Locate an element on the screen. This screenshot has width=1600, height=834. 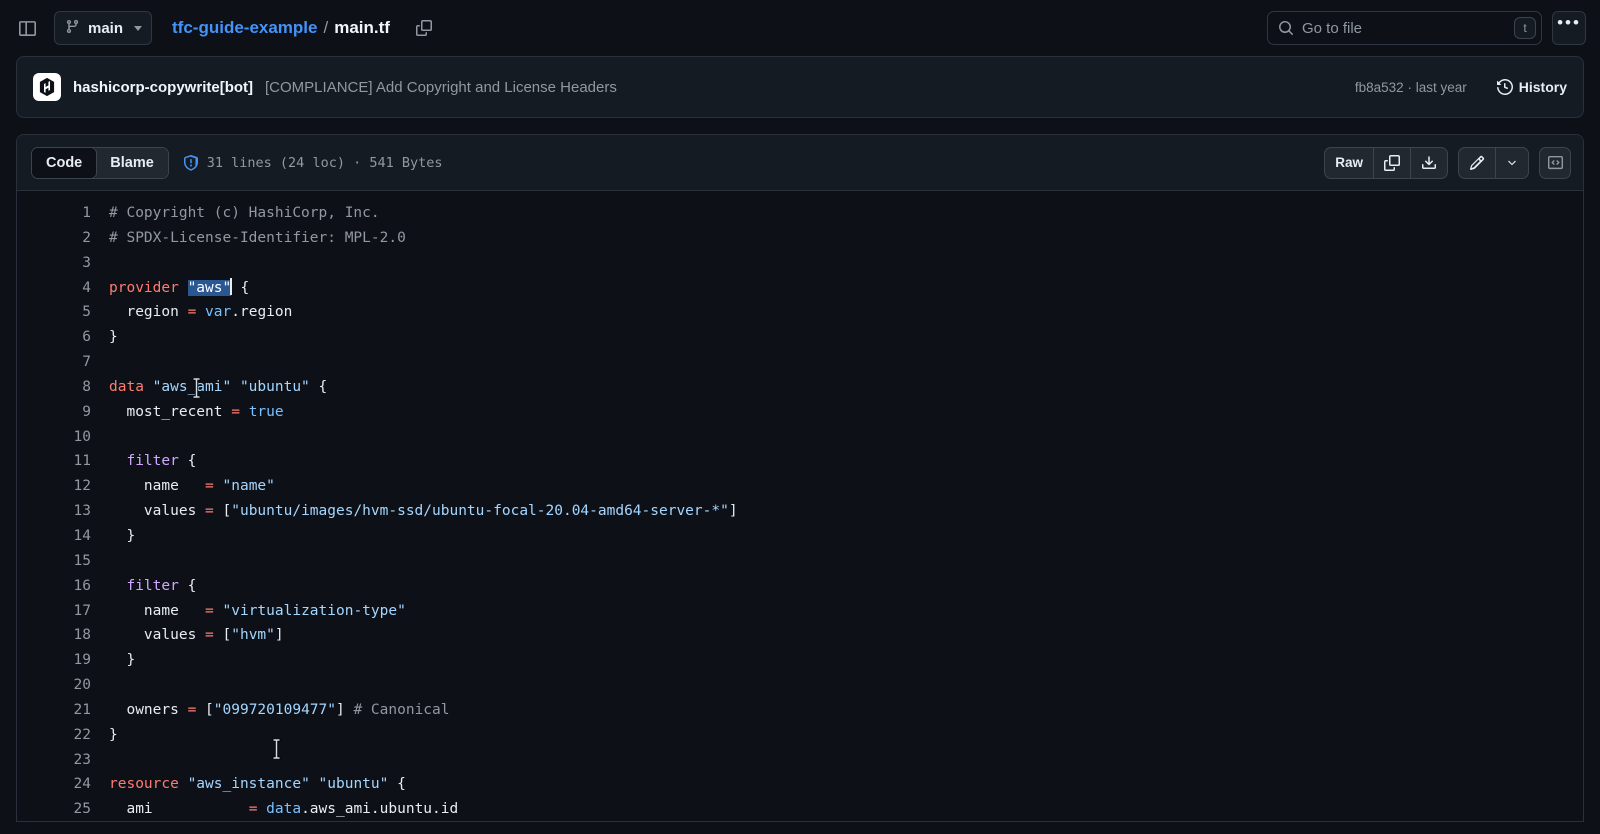
code-line: 15 is located at coordinates (800, 561).